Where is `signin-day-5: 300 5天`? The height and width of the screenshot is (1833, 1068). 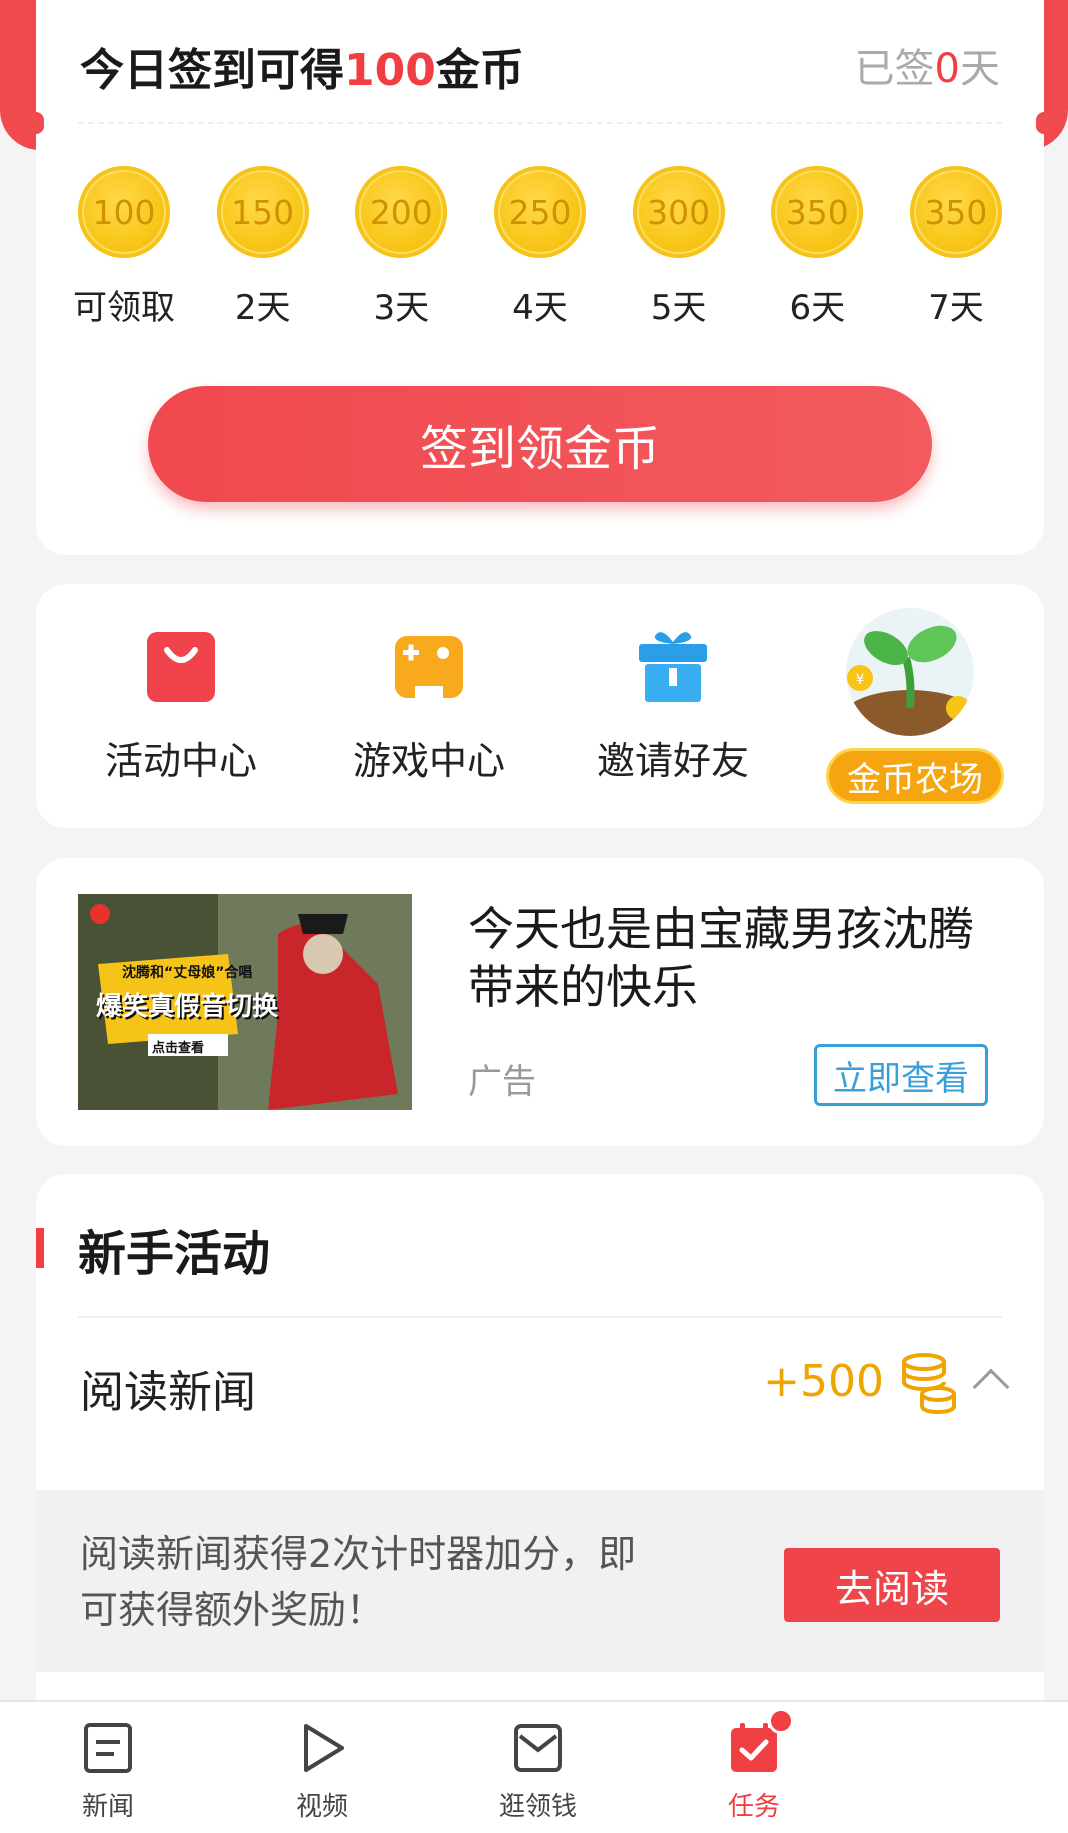
signin-day-5: 300 5天 is located at coordinates (679, 247).